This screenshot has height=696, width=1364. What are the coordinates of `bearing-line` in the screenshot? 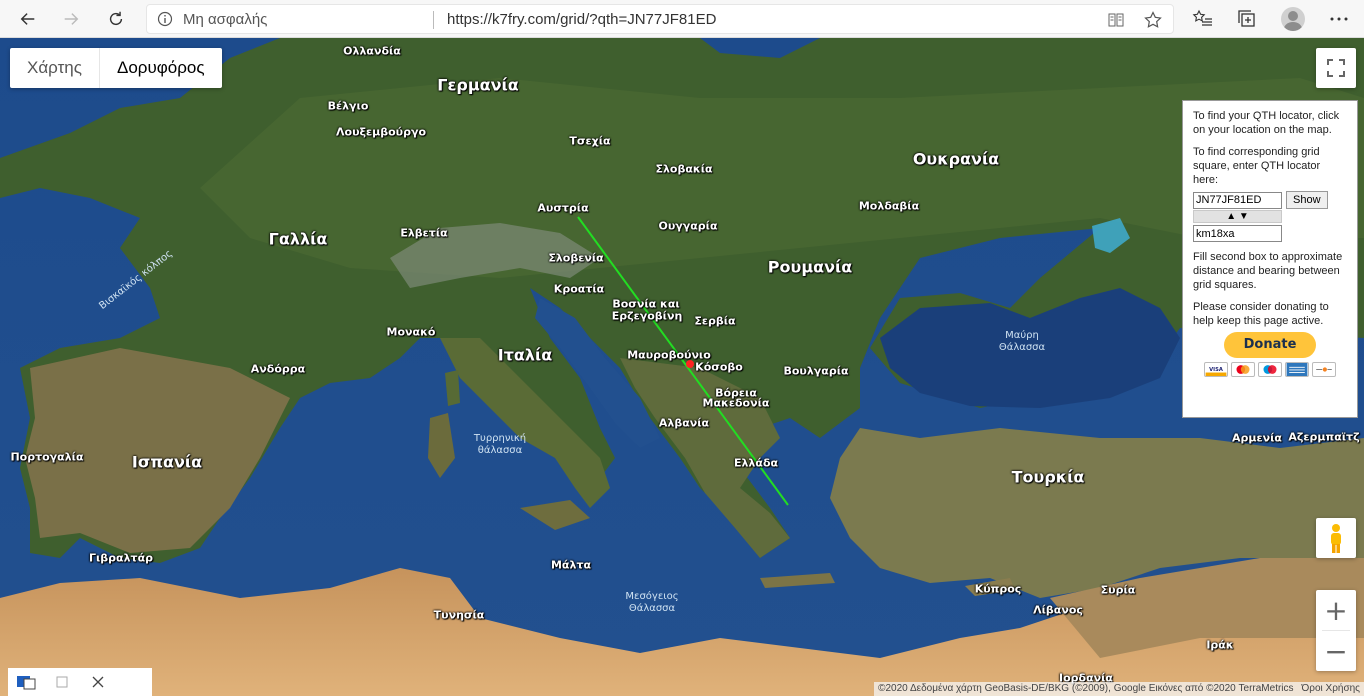 It's located at (683, 361).